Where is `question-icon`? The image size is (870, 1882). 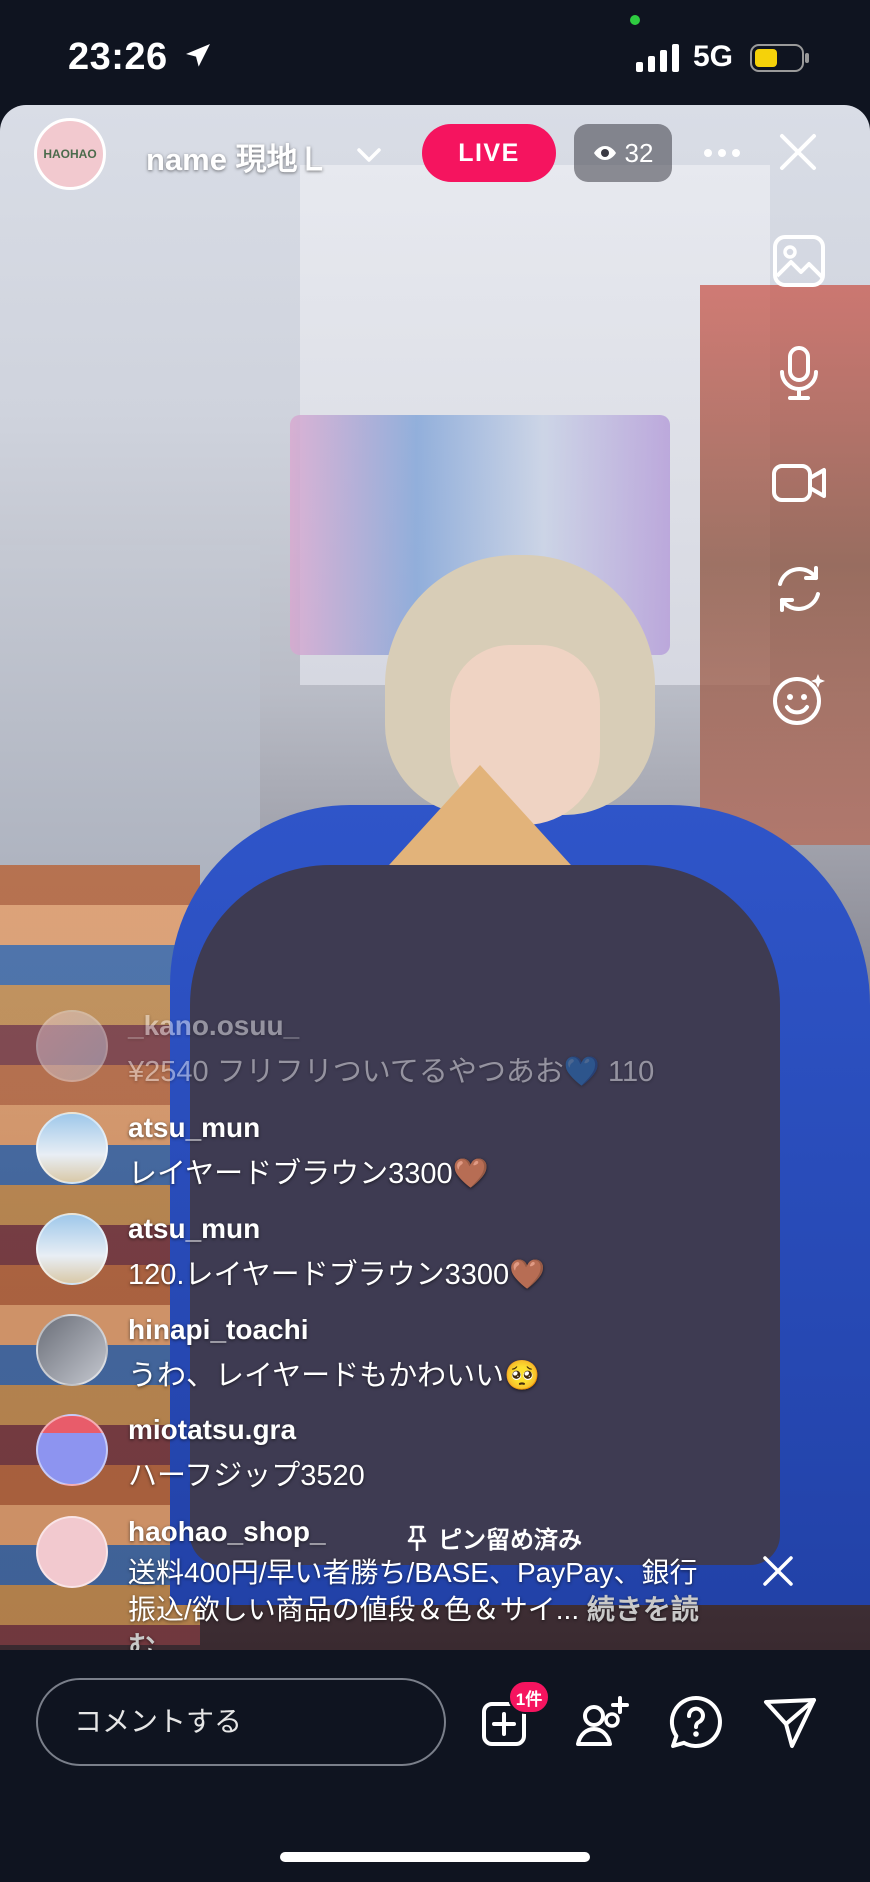
question-icon is located at coordinates (696, 1722).